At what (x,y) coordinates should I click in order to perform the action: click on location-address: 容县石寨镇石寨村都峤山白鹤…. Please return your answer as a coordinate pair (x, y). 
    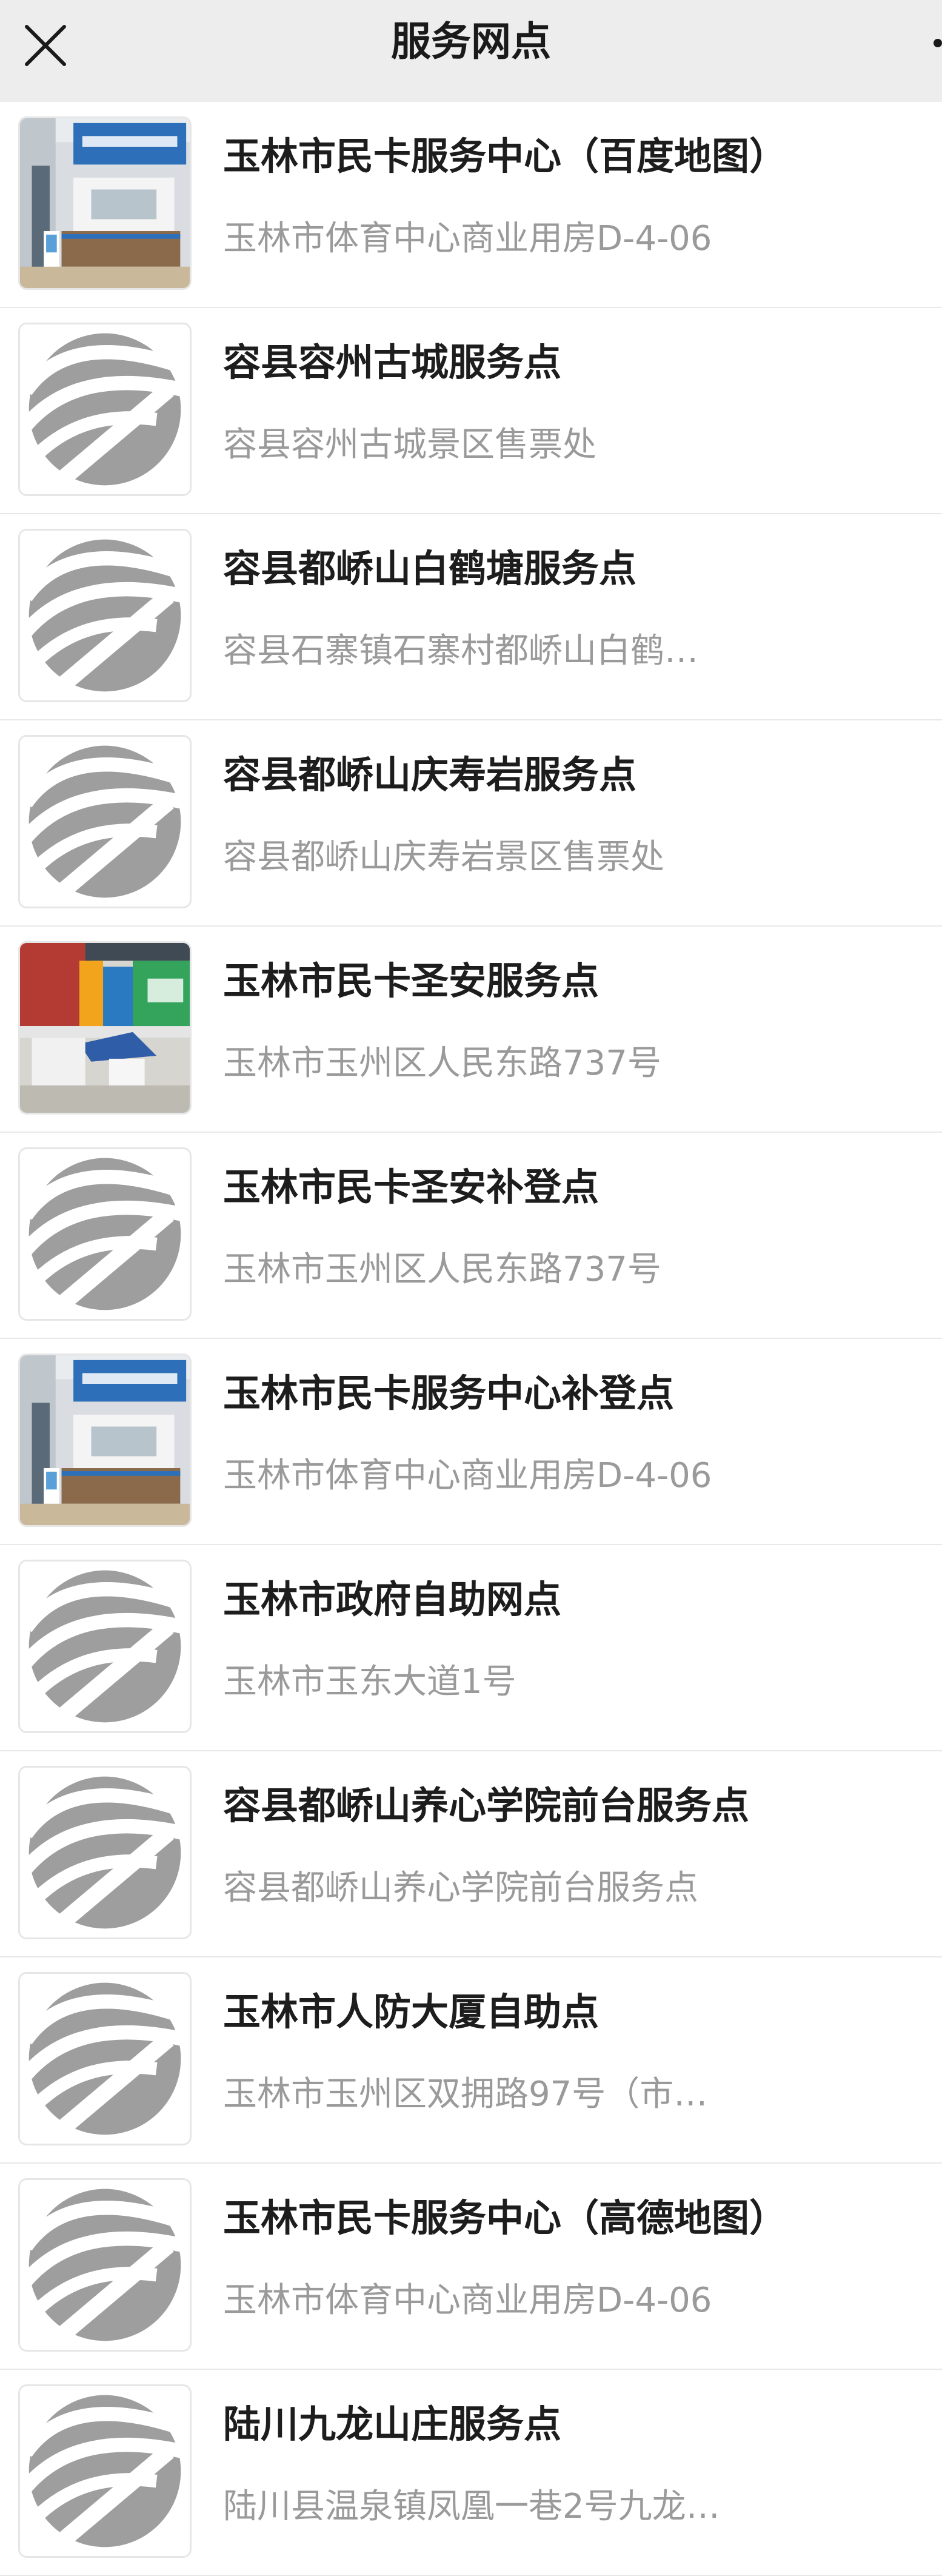
    Looking at the image, I should click on (460, 651).